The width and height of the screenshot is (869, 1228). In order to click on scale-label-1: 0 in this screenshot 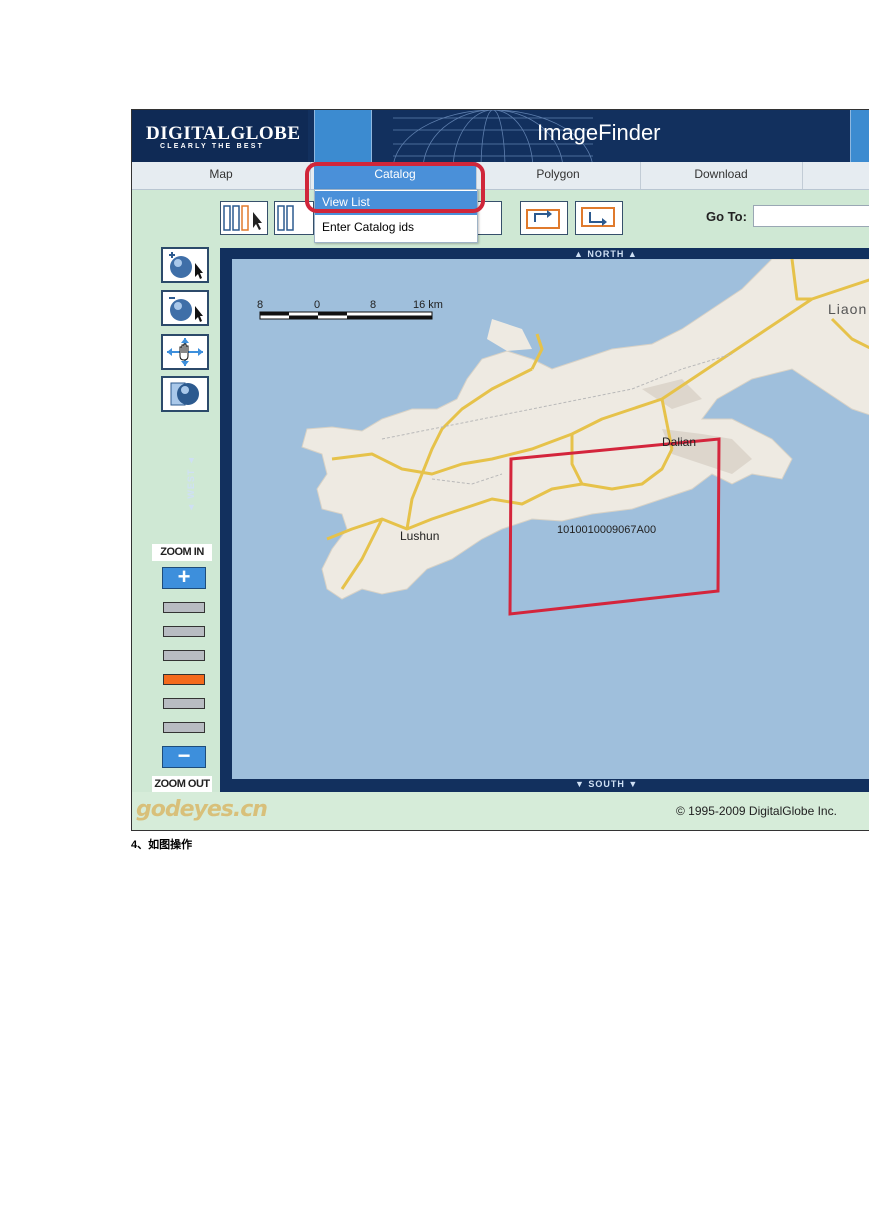, I will do `click(317, 305)`.